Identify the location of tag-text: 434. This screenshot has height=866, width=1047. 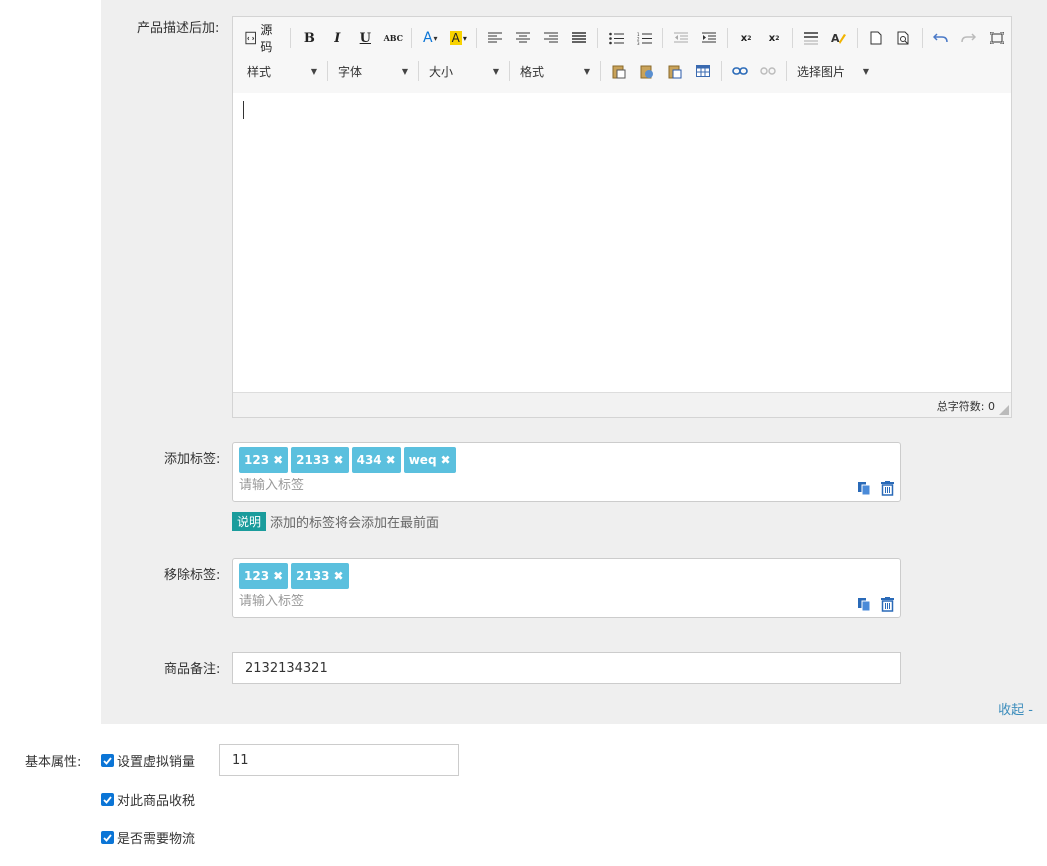
(369, 460).